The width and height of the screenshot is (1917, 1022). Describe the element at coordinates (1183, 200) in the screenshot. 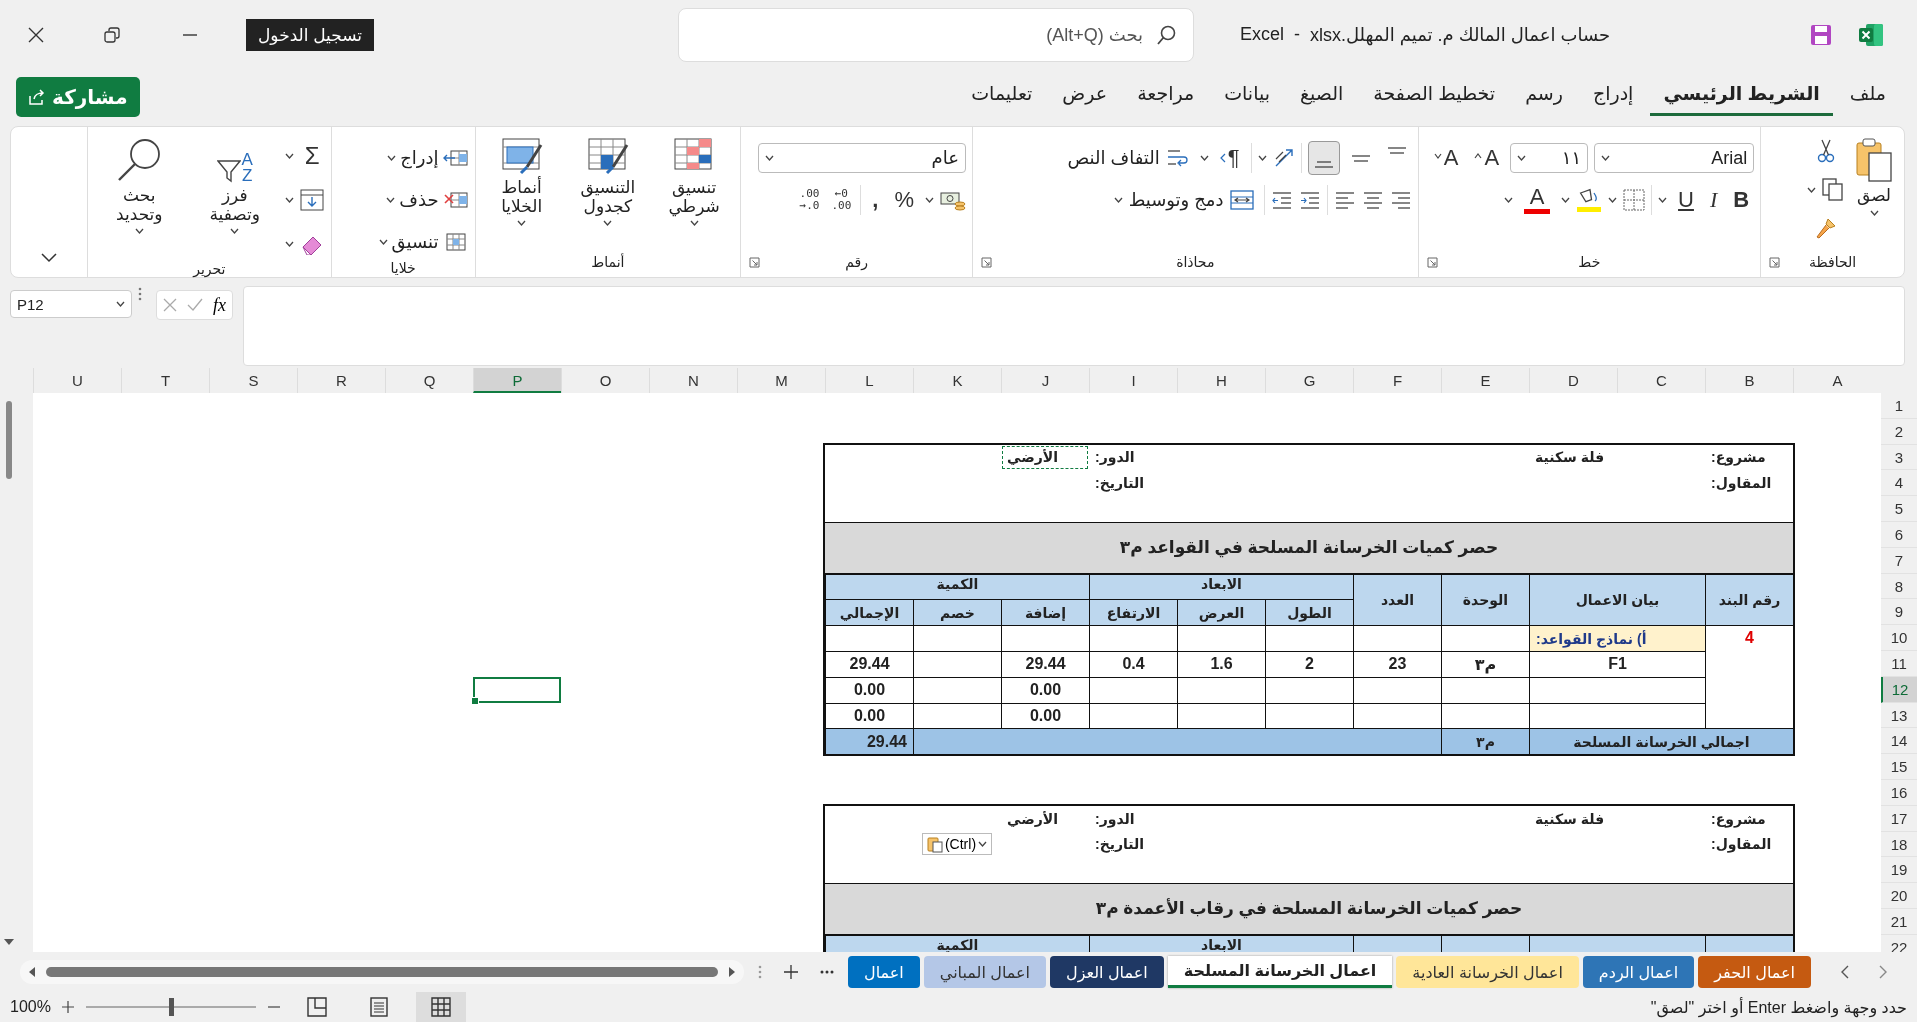

I see `merge-center-button: دمج وتوسيط` at that location.